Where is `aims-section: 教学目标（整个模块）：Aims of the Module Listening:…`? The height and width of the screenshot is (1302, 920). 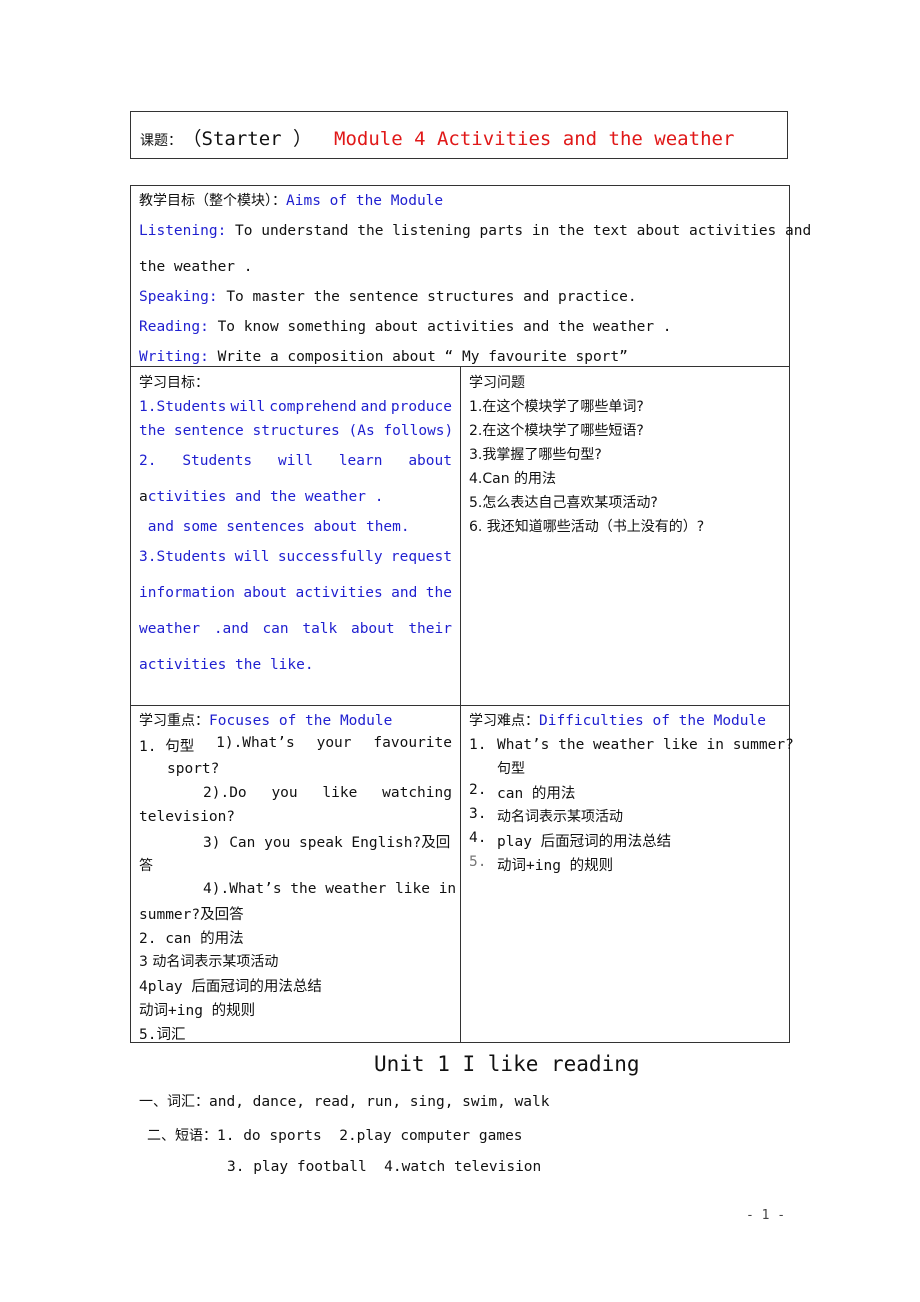
aims-section: 教学目标（整个模块）：Aims of the Module Listening:… is located at coordinates (471, 276).